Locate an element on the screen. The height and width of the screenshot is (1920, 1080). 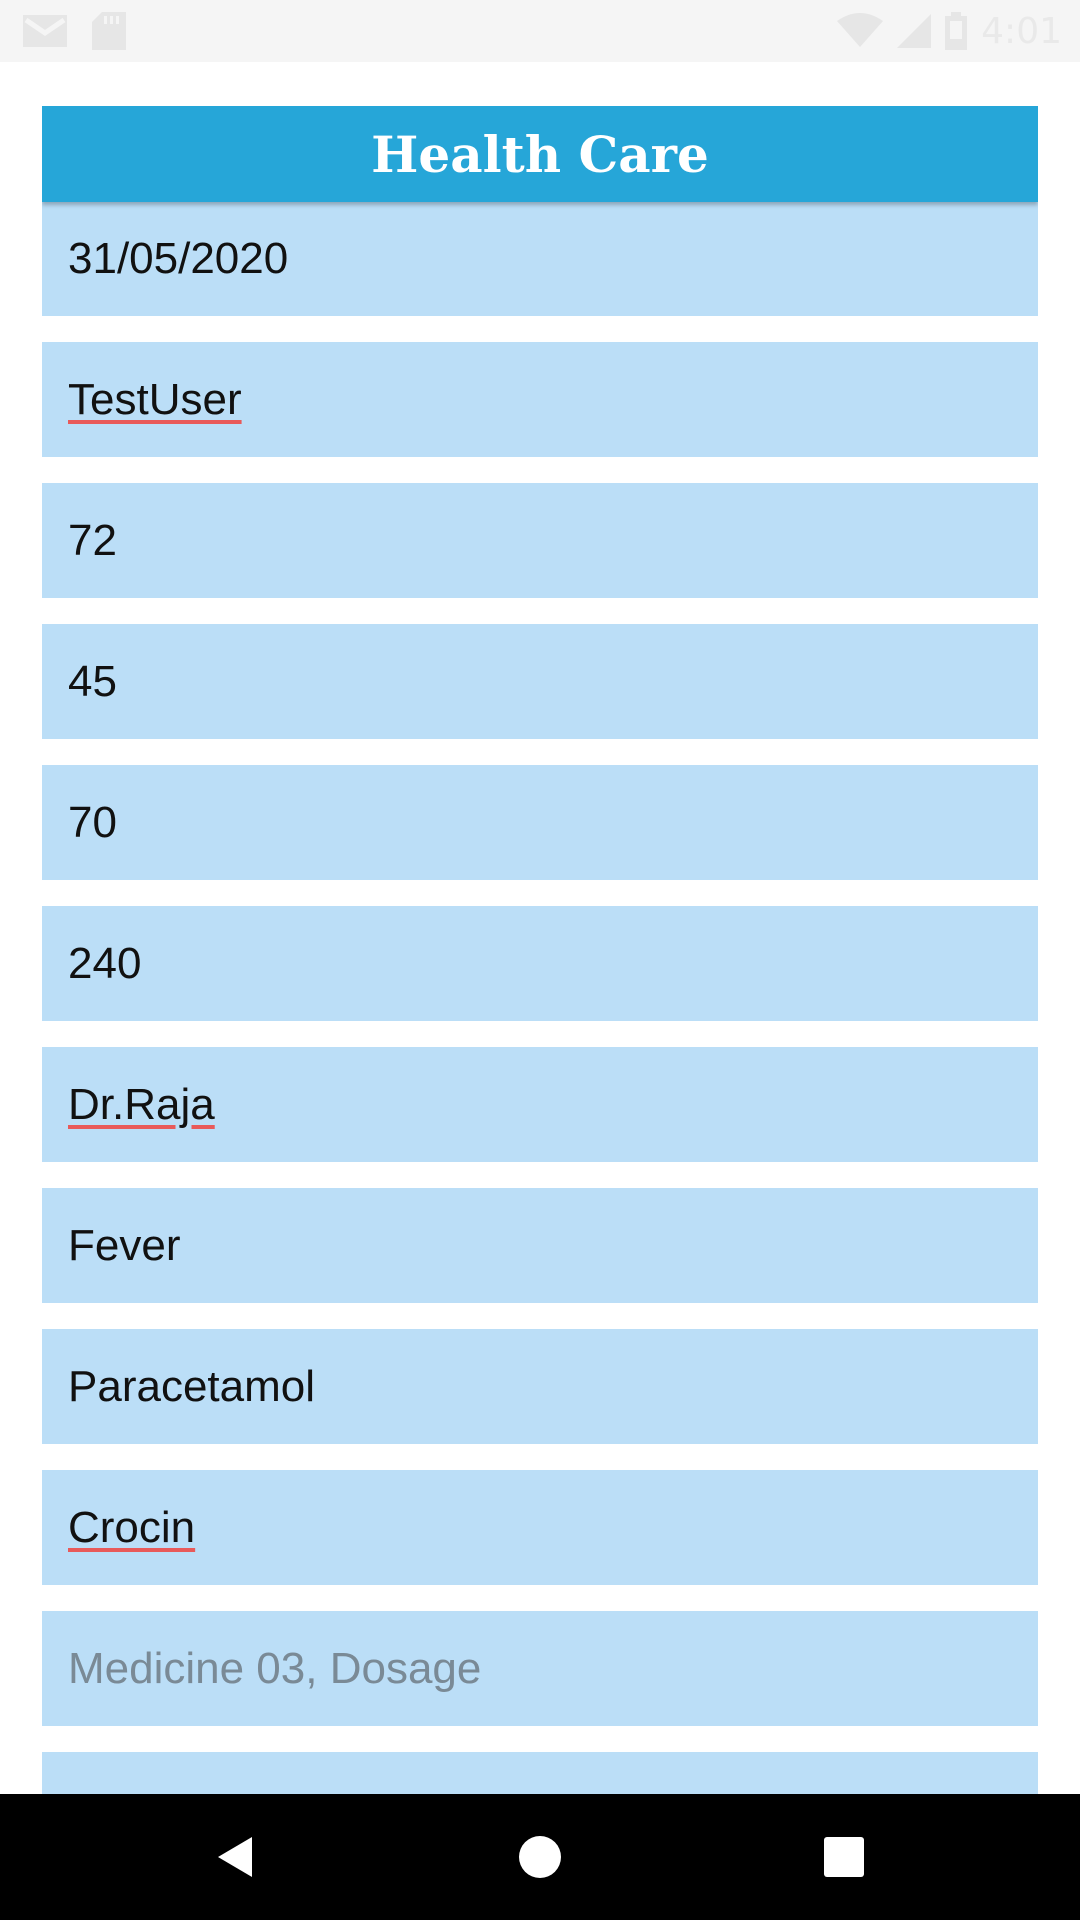
sd-card-icon is located at coordinates (109, 31).